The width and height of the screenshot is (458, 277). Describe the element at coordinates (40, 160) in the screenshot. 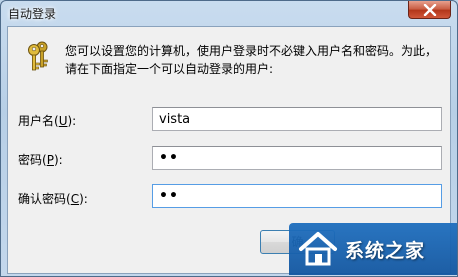

I see `password-label: 密码(P):` at that location.